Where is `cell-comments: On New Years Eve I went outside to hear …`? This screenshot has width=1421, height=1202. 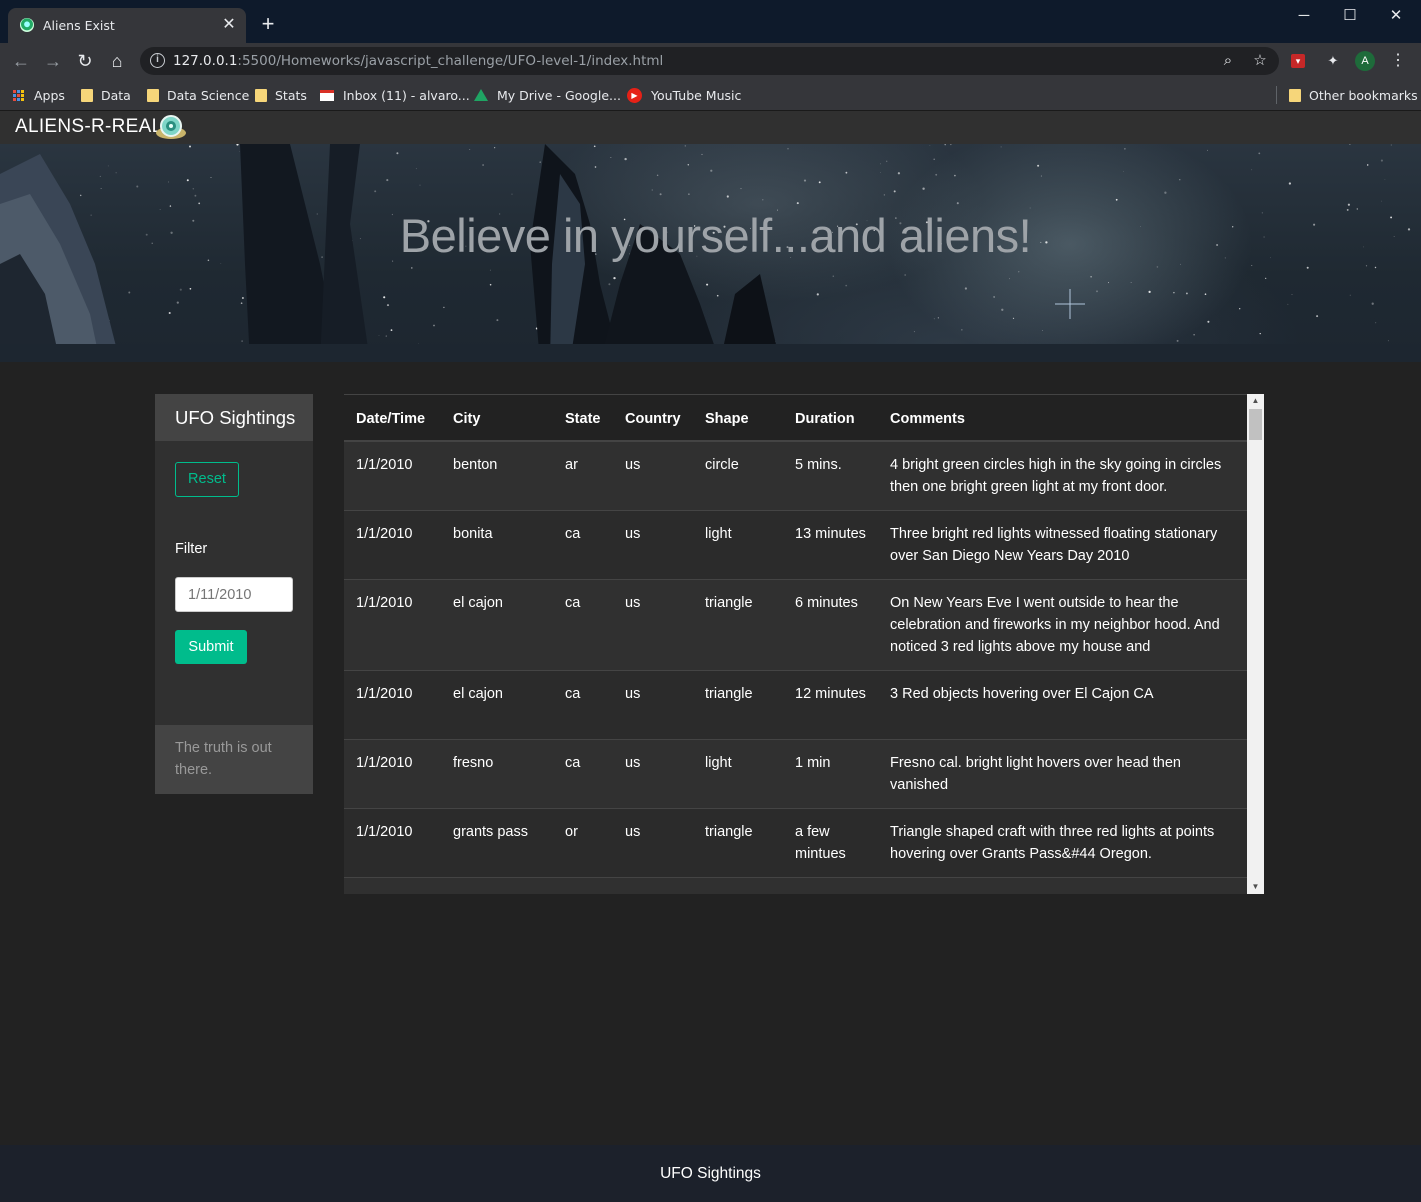 cell-comments: On New Years Eve I went outside to hear … is located at coordinates (1055, 625).